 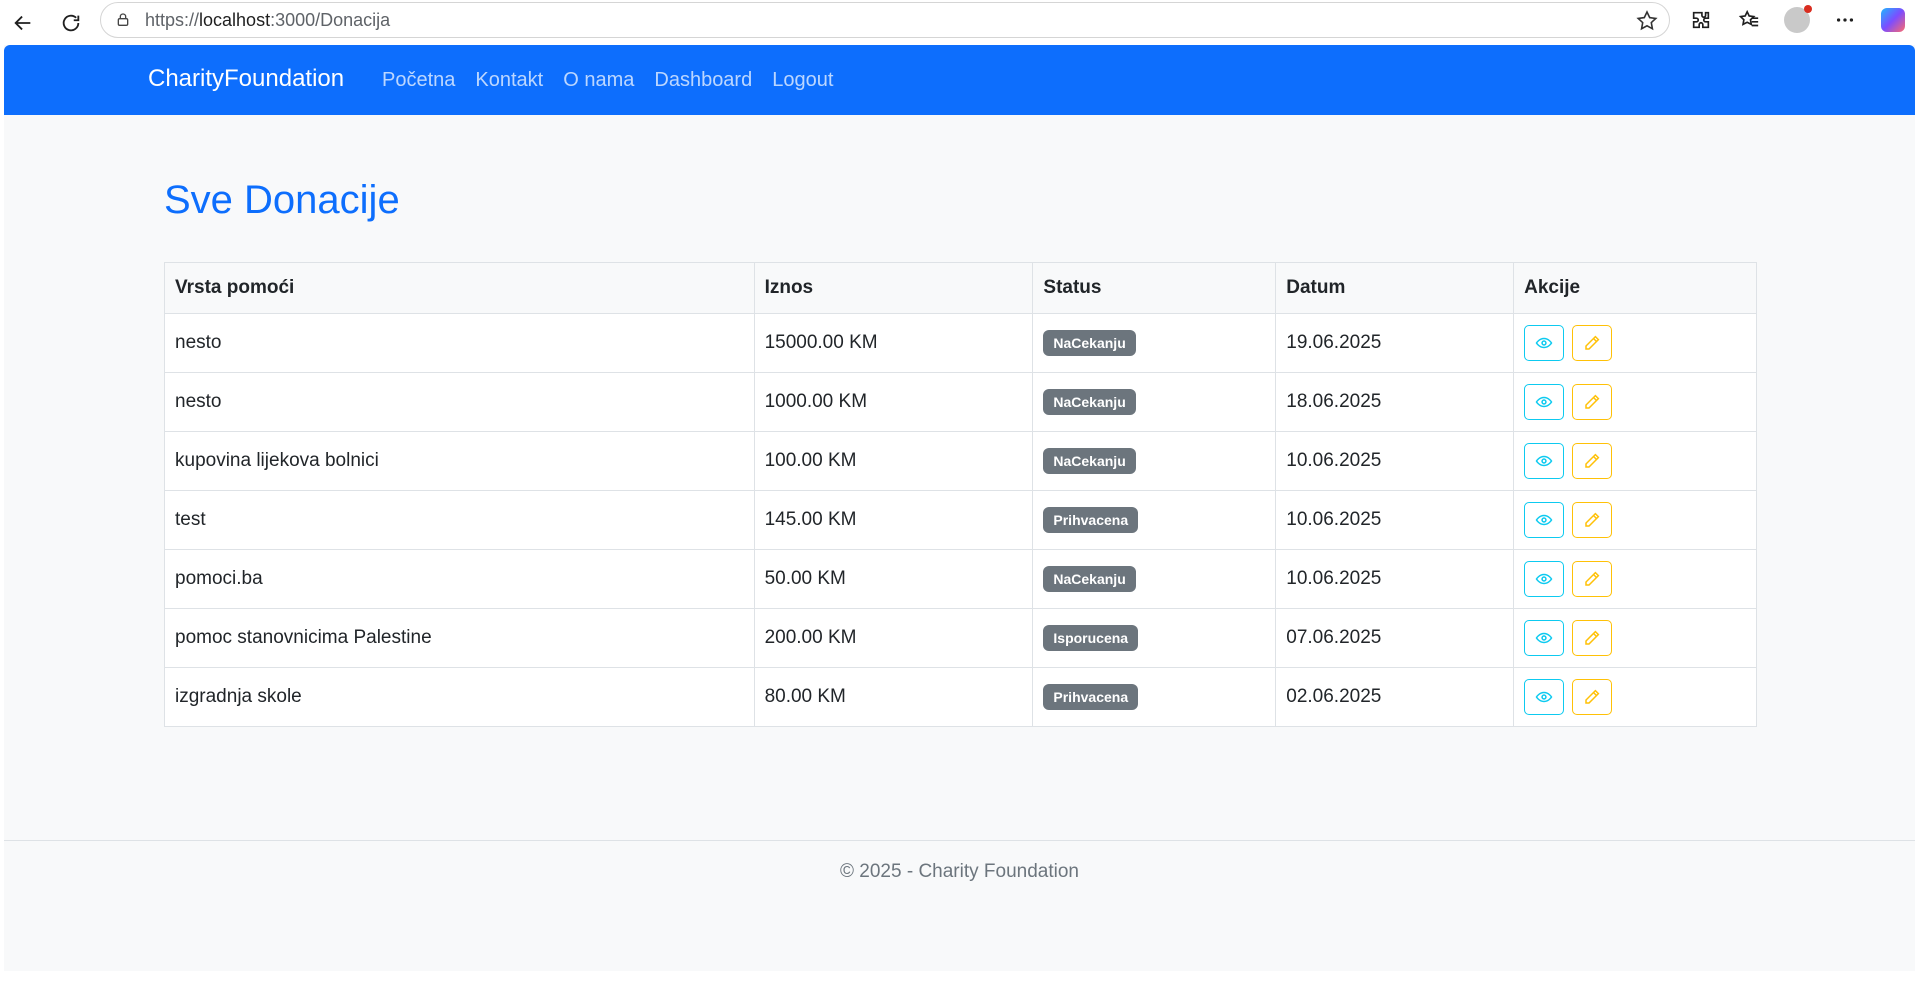 I want to click on nav-link-logout: Logout, so click(x=802, y=80).